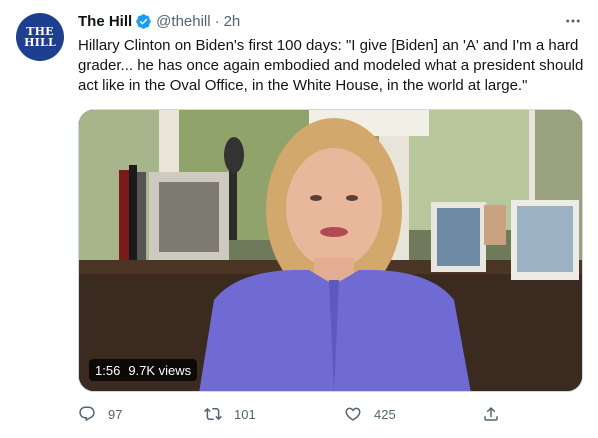 This screenshot has height=438, width=598. I want to click on reply-icon, so click(87, 414).